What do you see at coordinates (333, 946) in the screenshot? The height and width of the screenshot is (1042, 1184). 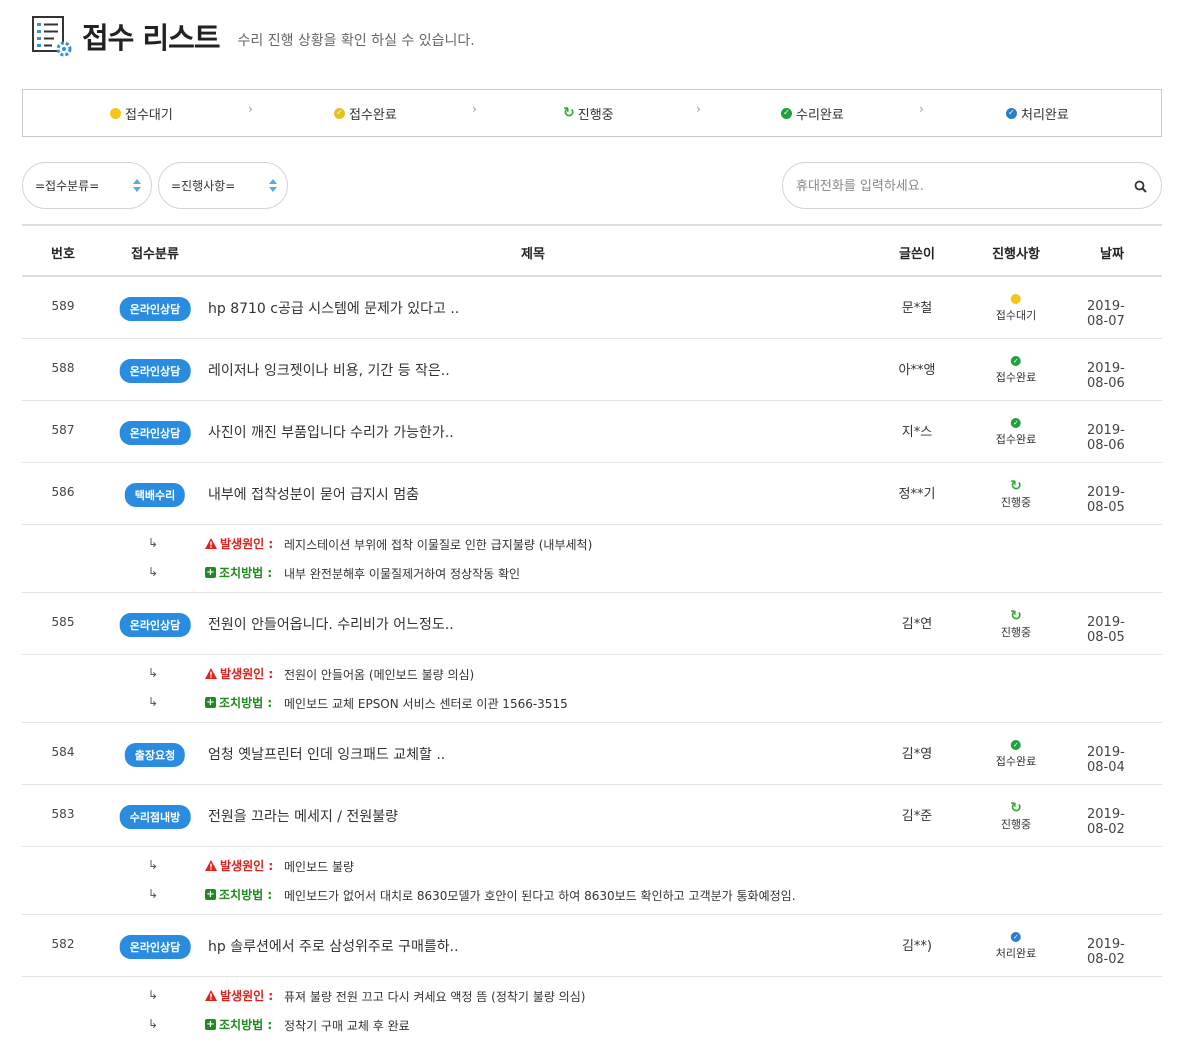 I see `row-title-link: hp 솔루션에서 주로 삼성위주로 구매를하..` at bounding box center [333, 946].